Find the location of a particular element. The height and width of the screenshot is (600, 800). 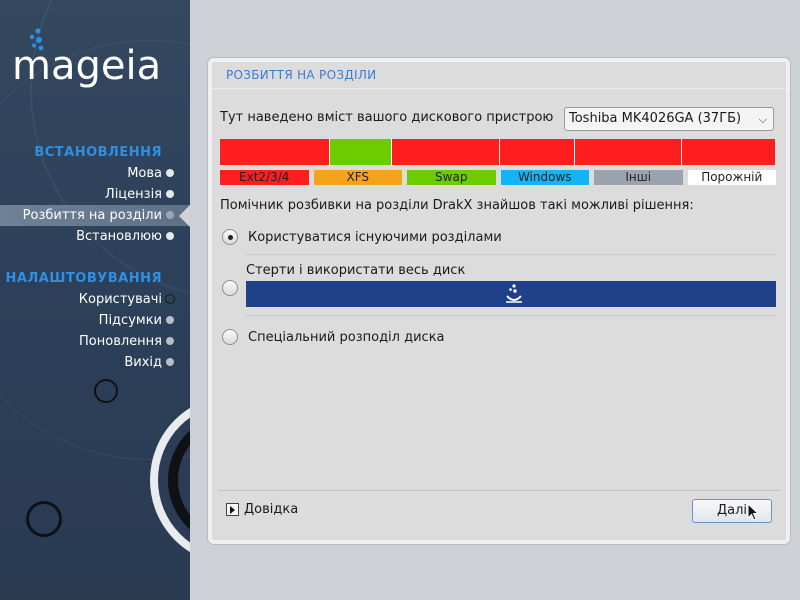

partition-bar is located at coordinates (498, 152).